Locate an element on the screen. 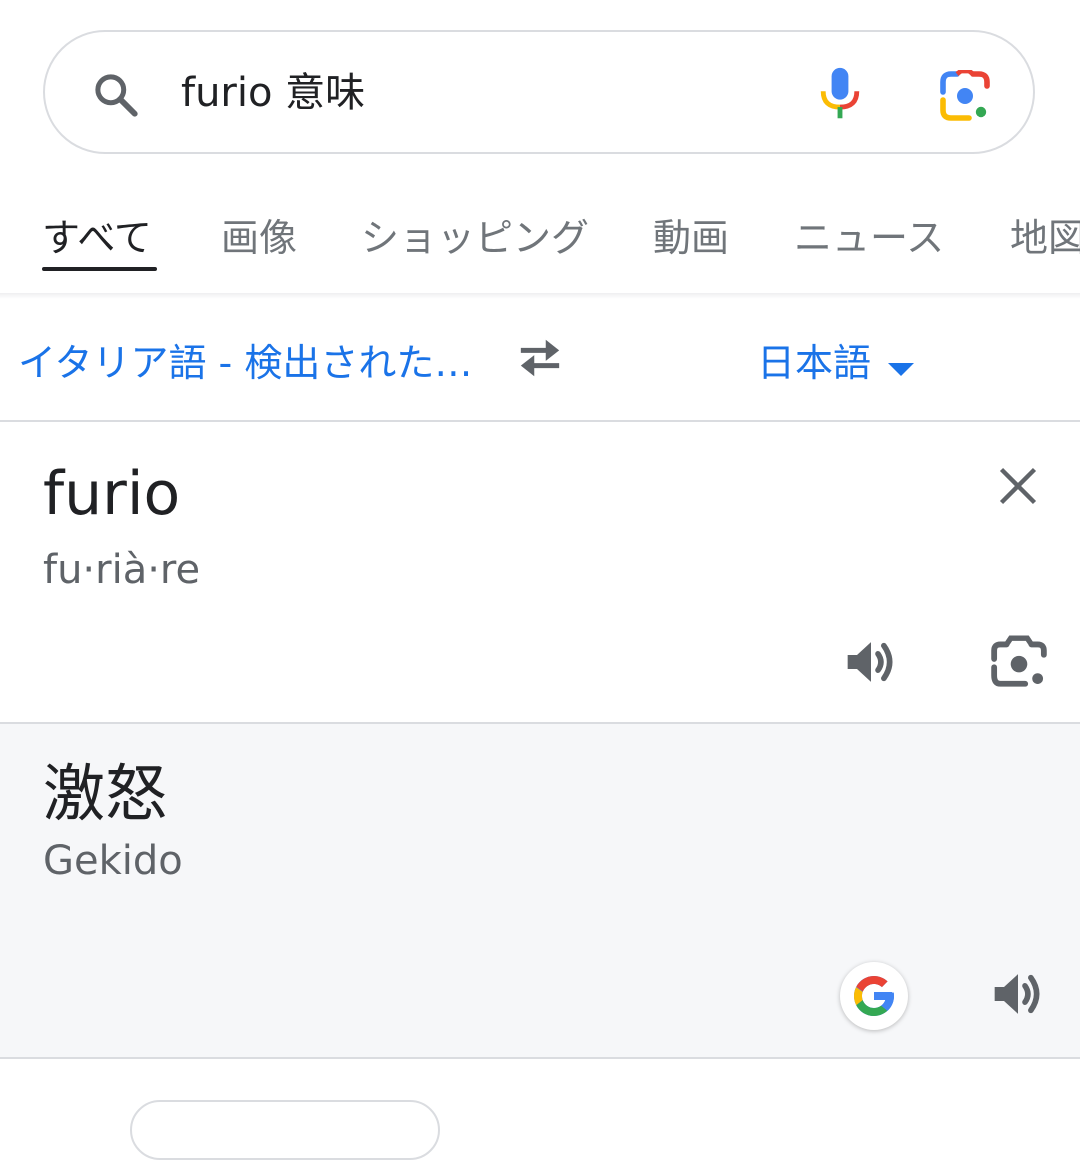 This screenshot has width=1080, height=1160. target-text: 激怒 is located at coordinates (105, 793).